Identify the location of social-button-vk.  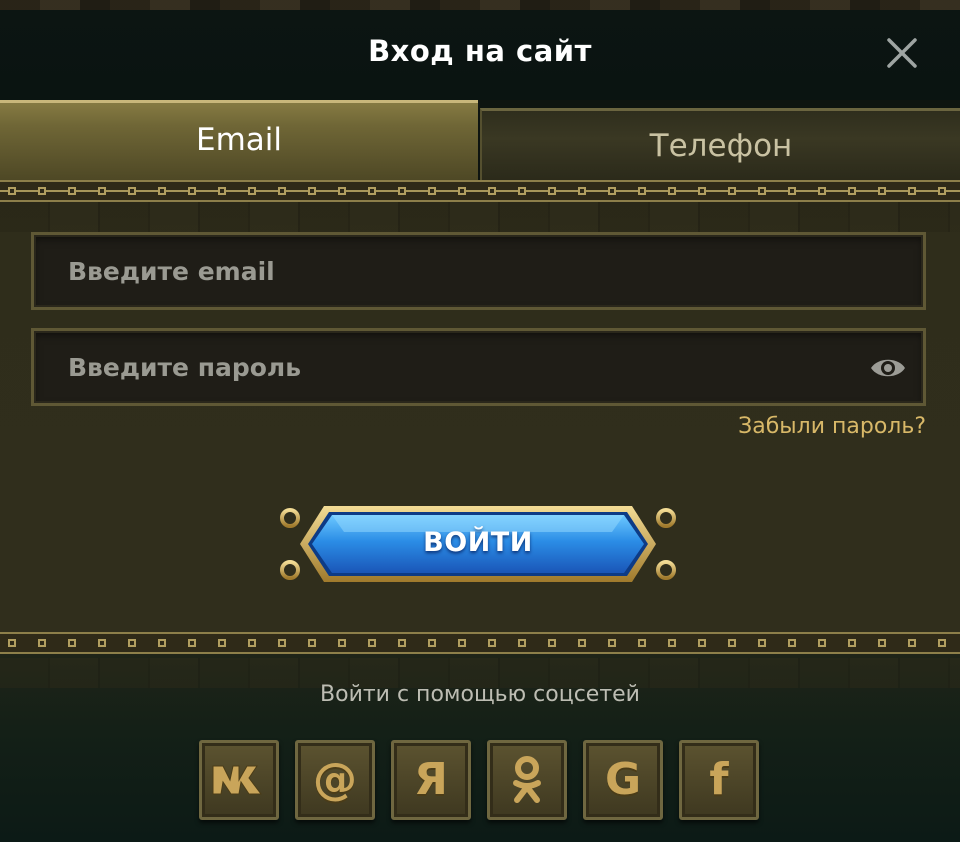
(239, 780).